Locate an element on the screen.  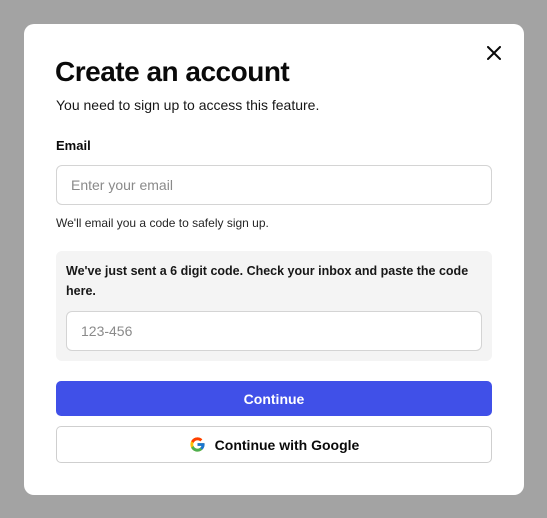
continue-with-google-button: Continue with Google is located at coordinates (274, 444).